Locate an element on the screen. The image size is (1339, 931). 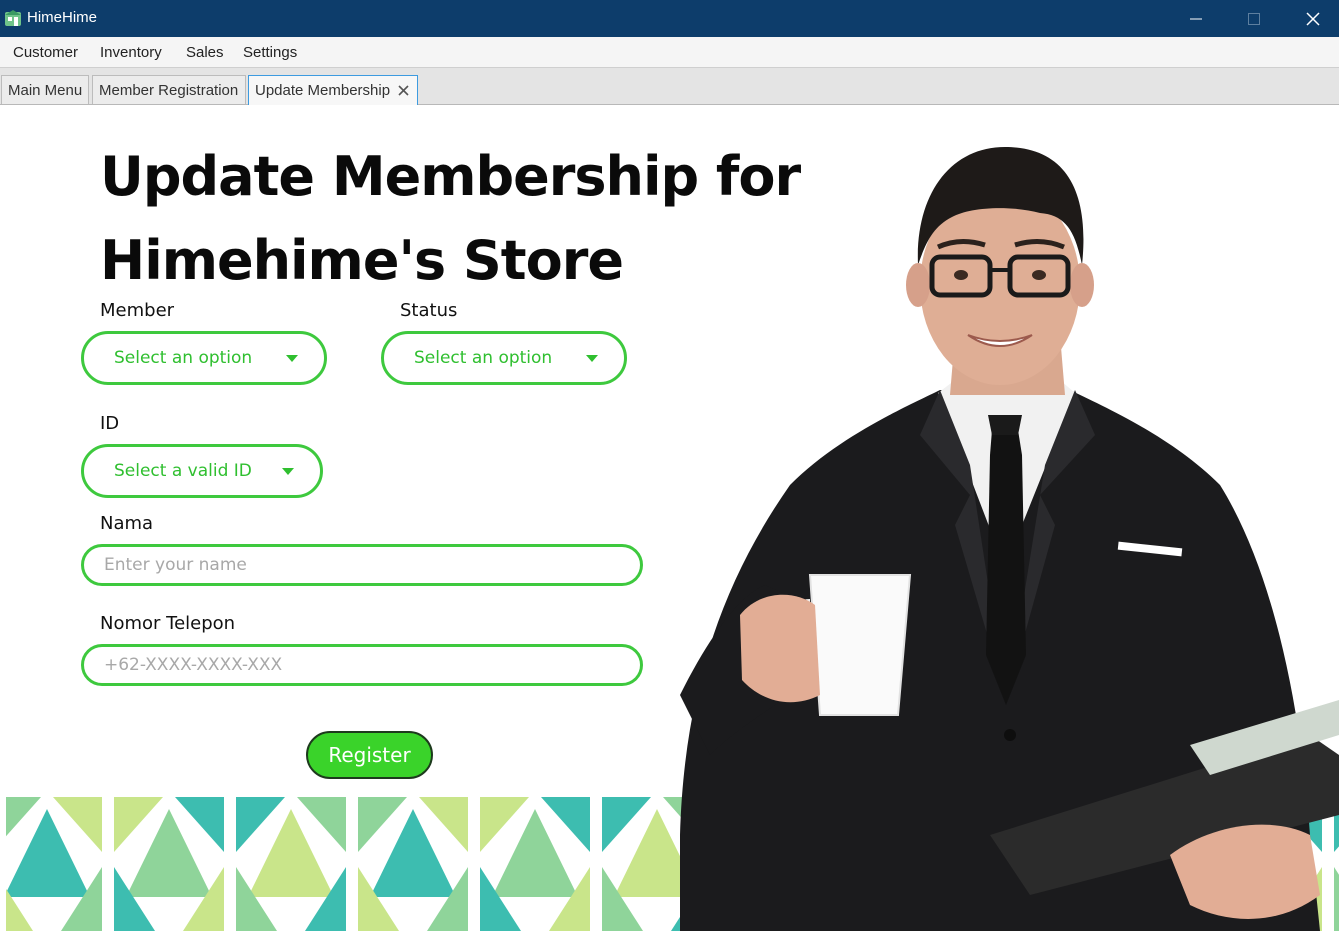
store-logo-icon is located at coordinates (13, 18).